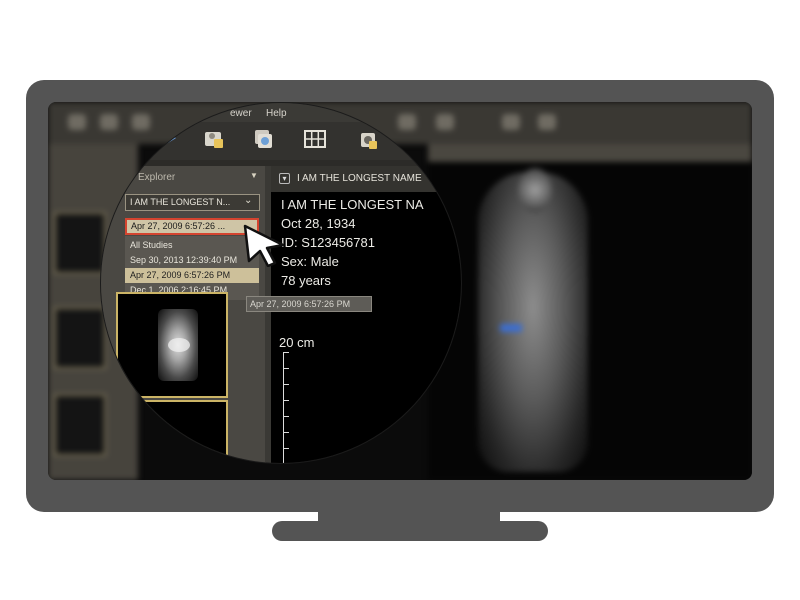 This screenshot has height=600, width=800. I want to click on study-option-selected: Apr 27, 2009 6:57:26 PM, so click(192, 275).